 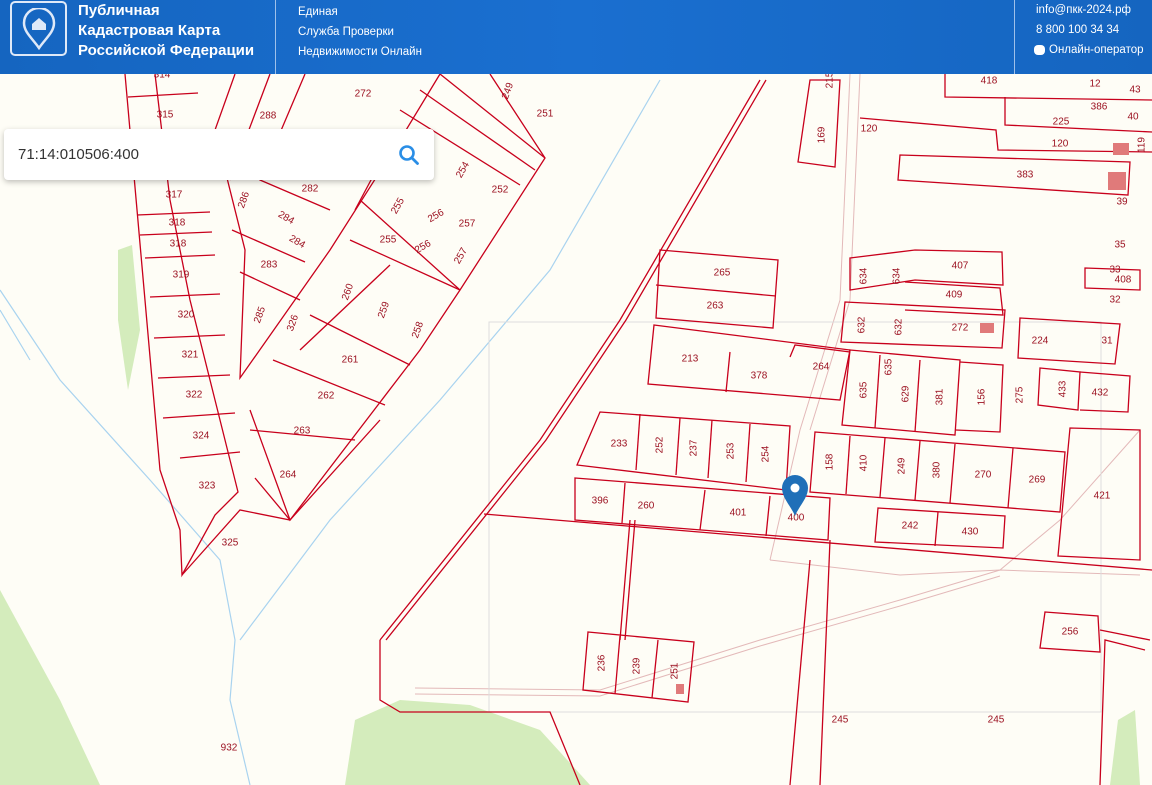 I want to click on search-icon, so click(x=409, y=155).